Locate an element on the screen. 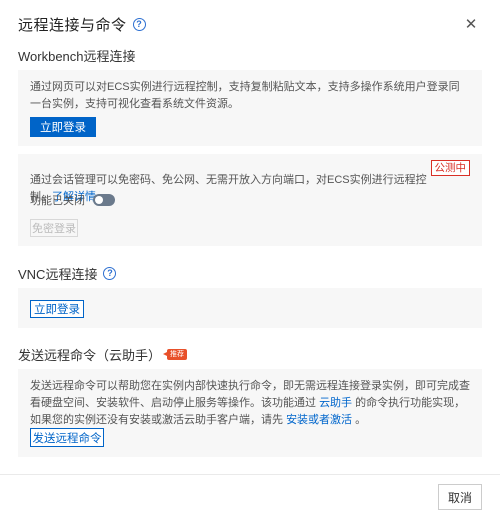 The width and height of the screenshot is (500, 520). cloud-assistant-text-3: 。 is located at coordinates (361, 420).